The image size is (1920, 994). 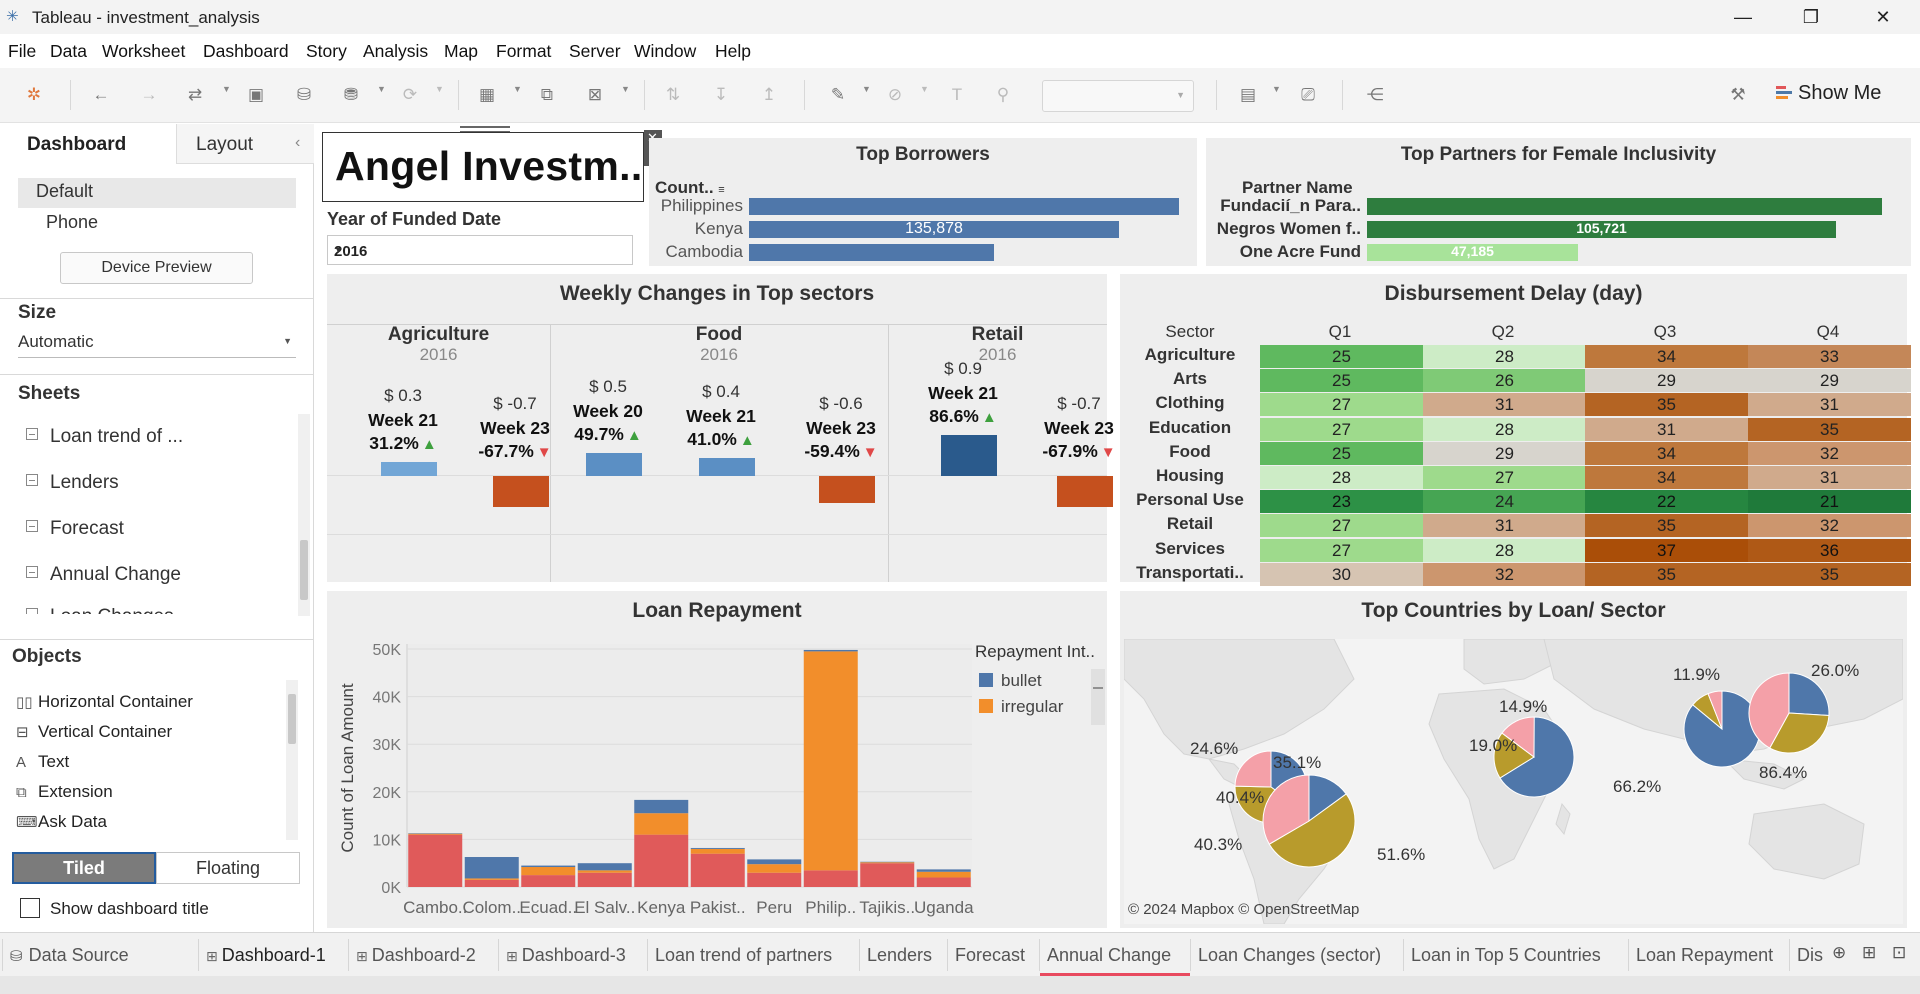 I want to click on group-dropdown-icon: ▼, so click(x=924, y=89).